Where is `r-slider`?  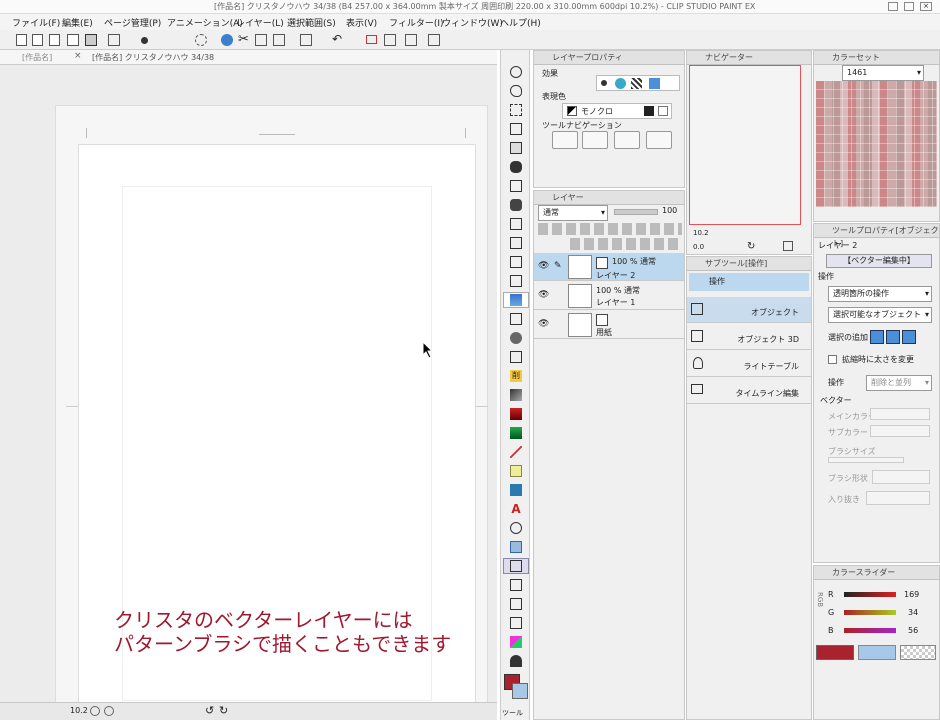 r-slider is located at coordinates (870, 594).